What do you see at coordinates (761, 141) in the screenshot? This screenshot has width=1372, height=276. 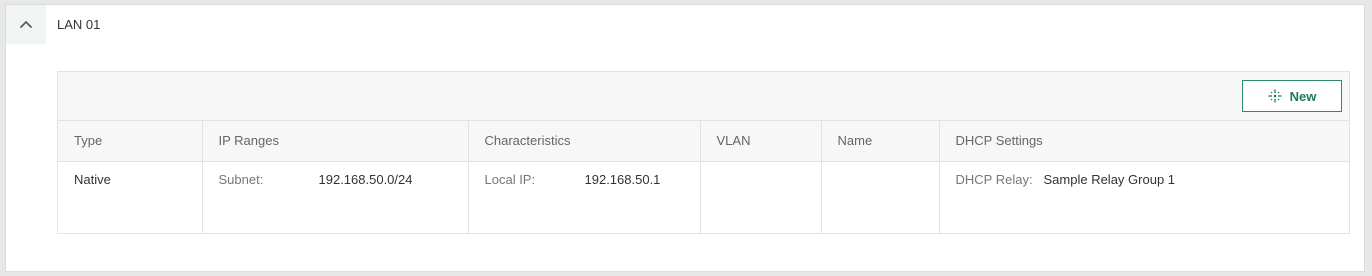 I see `column-header-vlan: VLAN` at bounding box center [761, 141].